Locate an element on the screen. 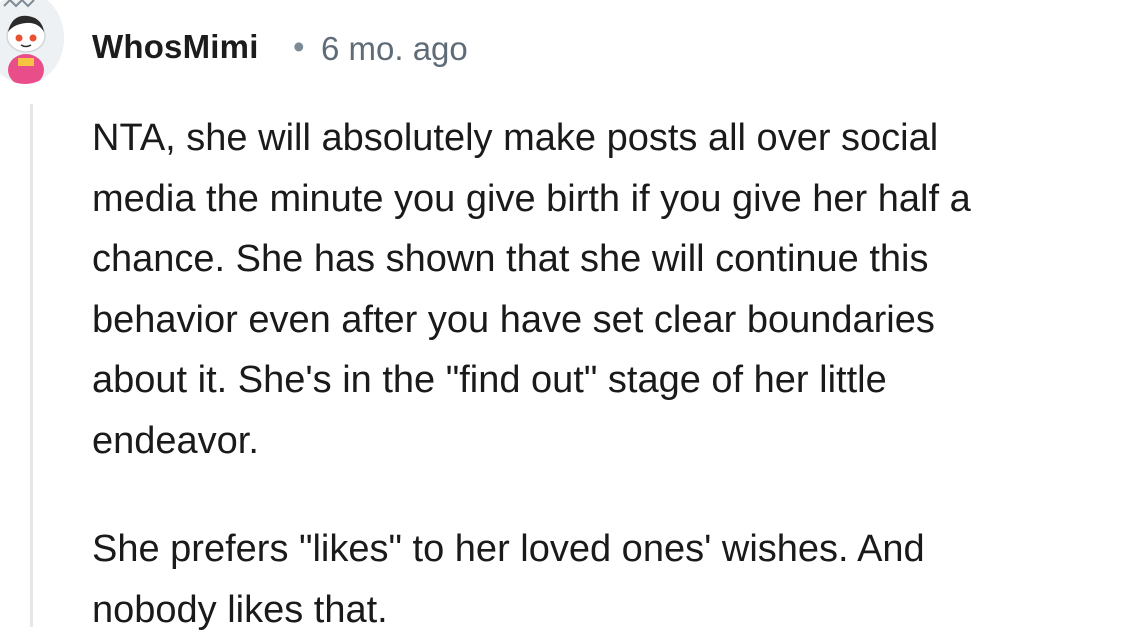  snoo-avatar-icon is located at coordinates (32, 42).